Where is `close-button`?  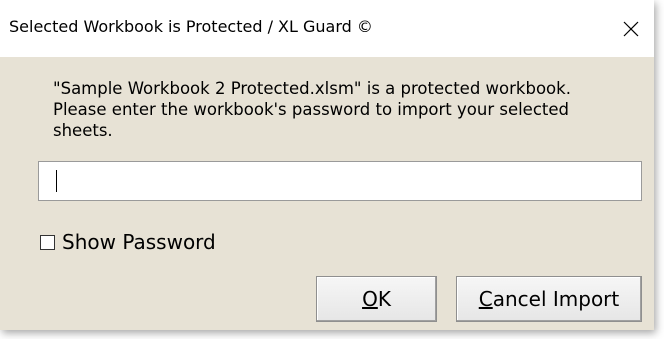
close-button is located at coordinates (631, 28).